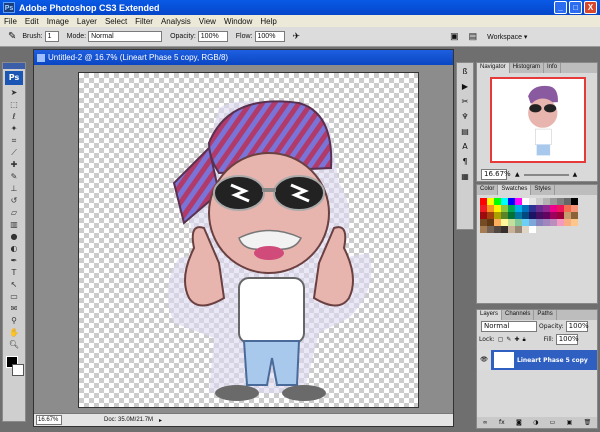 This screenshot has height=432, width=600. Describe the element at coordinates (567, 339) in the screenshot. I see `fill-input: 100%` at that location.